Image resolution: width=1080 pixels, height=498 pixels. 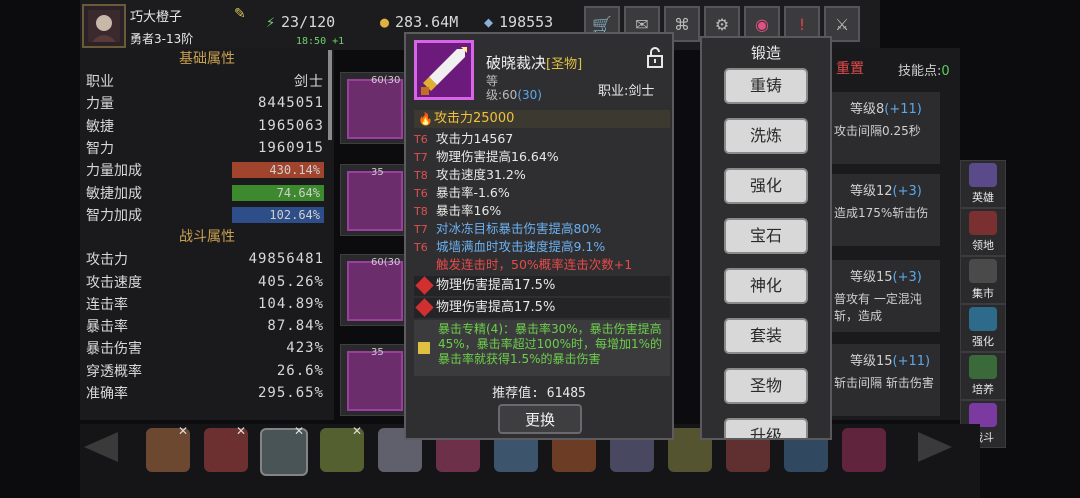 What do you see at coordinates (514, 88) in the screenshot?
I see `item-level: 等 级:60(30)` at bounding box center [514, 88].